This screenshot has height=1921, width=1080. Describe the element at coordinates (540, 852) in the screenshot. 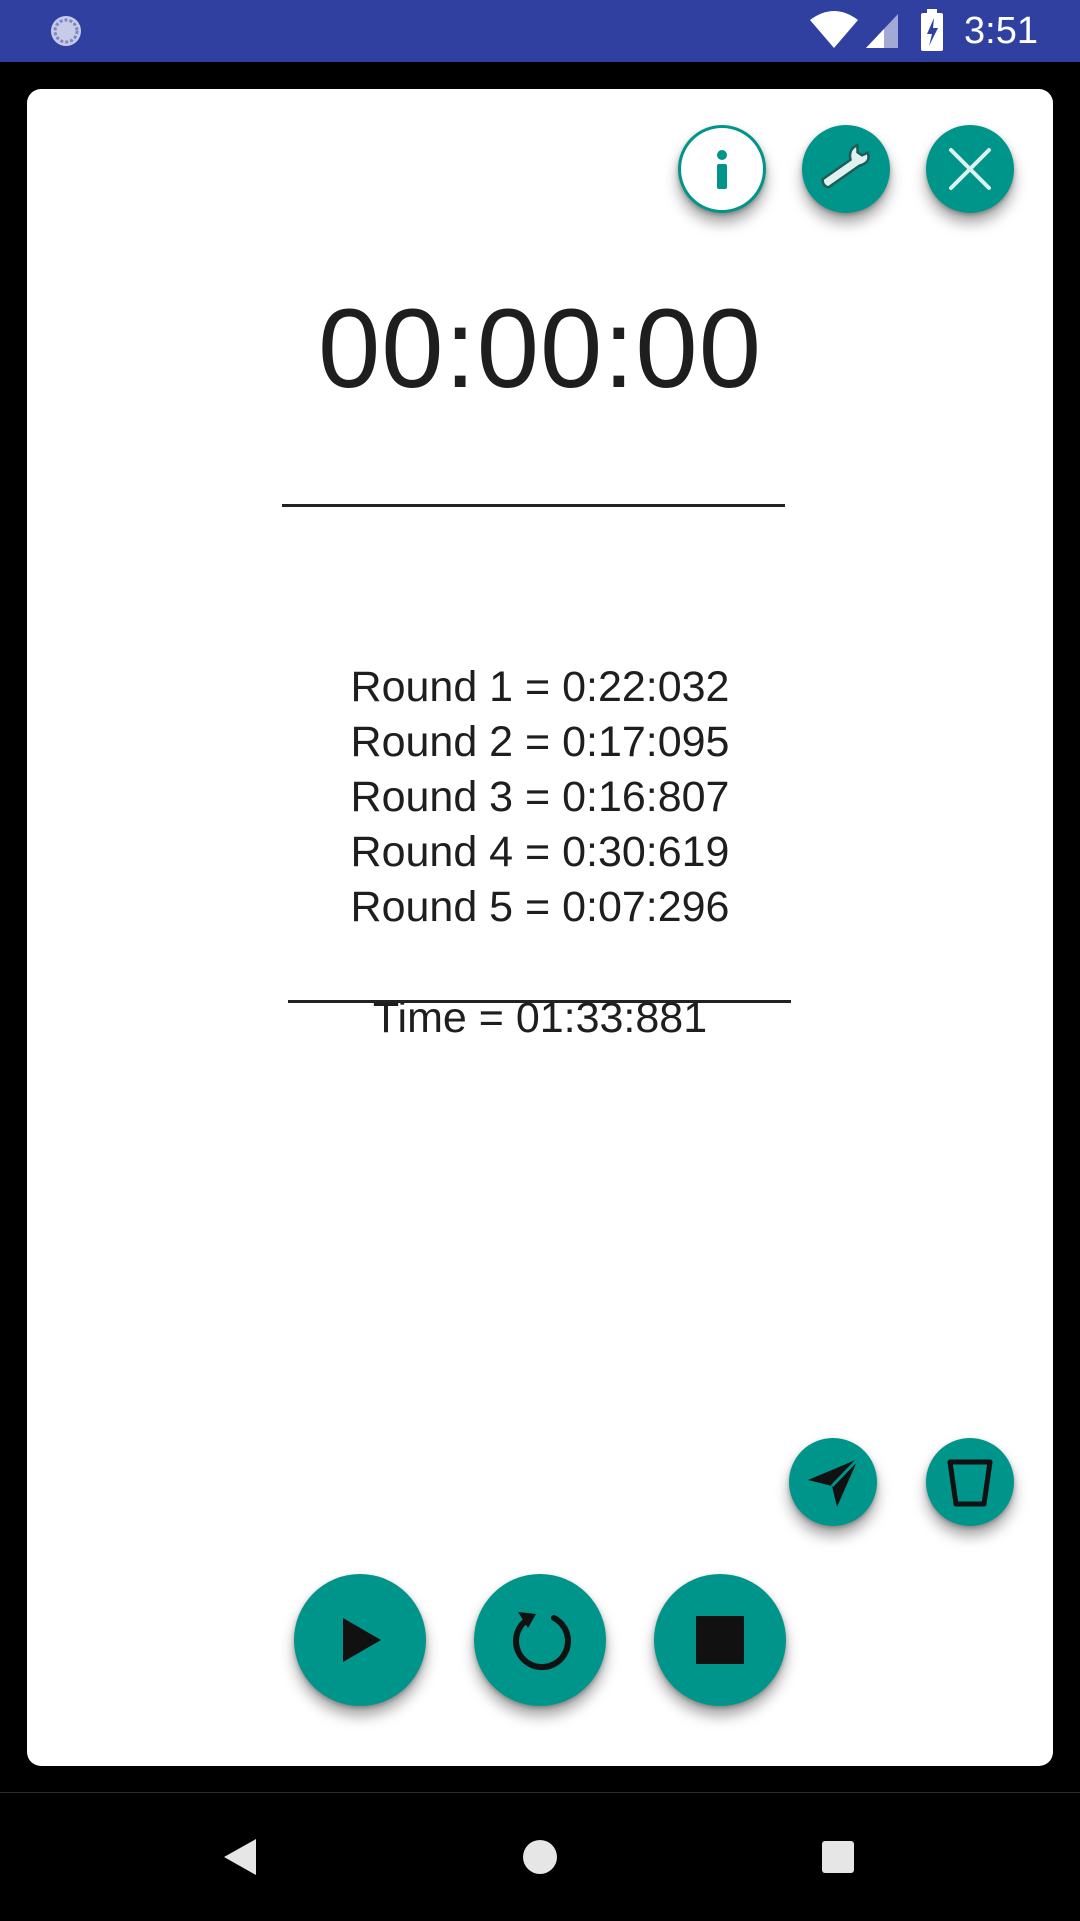

I see `round-row: Round 4 = 0:30:619` at that location.